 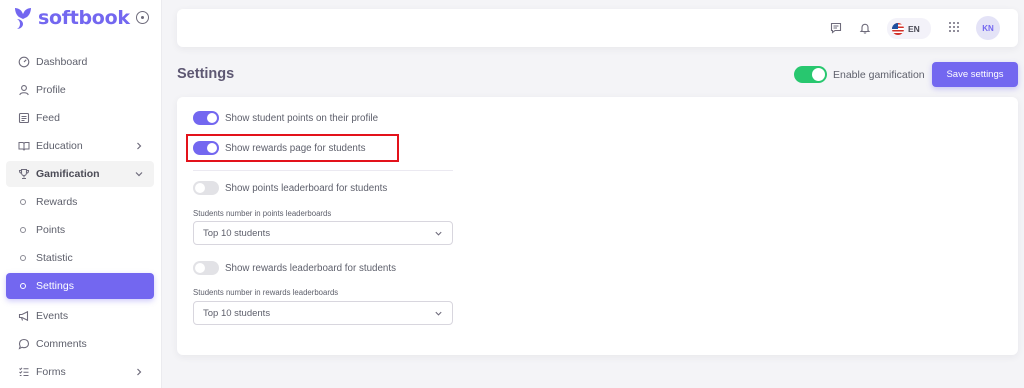 What do you see at coordinates (80, 372) in the screenshot?
I see `sidebar-item-forms: Forms` at bounding box center [80, 372].